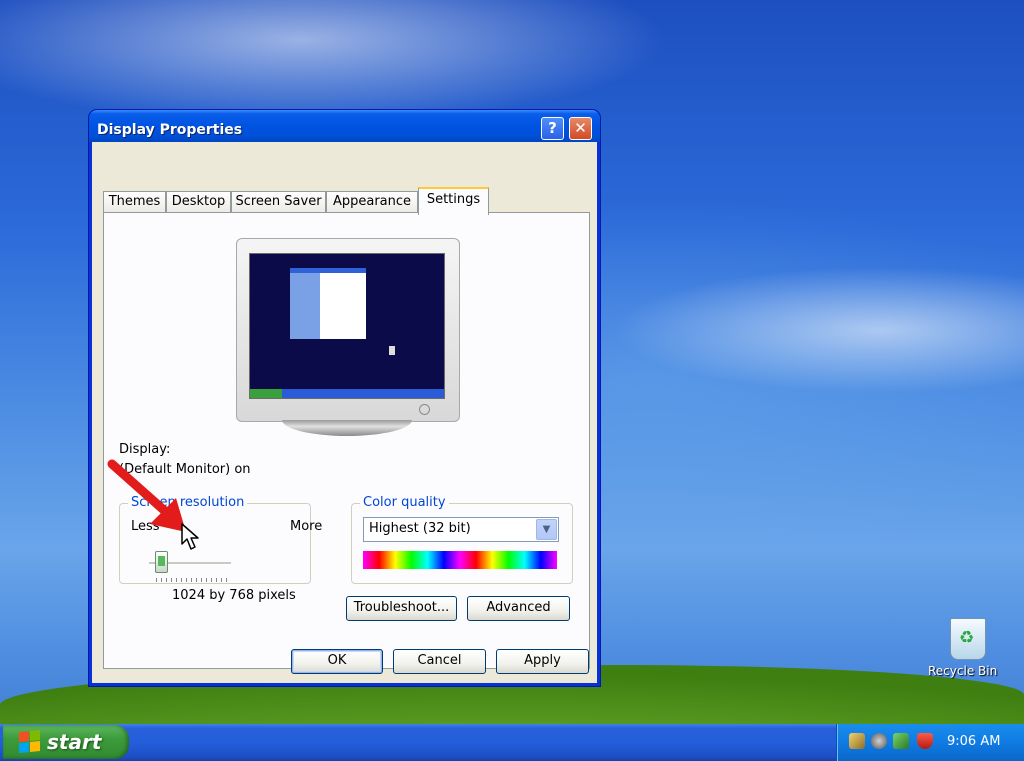  Describe the element at coordinates (234, 595) in the screenshot. I see `resolution-value: 1024 by 768 pixels` at that location.